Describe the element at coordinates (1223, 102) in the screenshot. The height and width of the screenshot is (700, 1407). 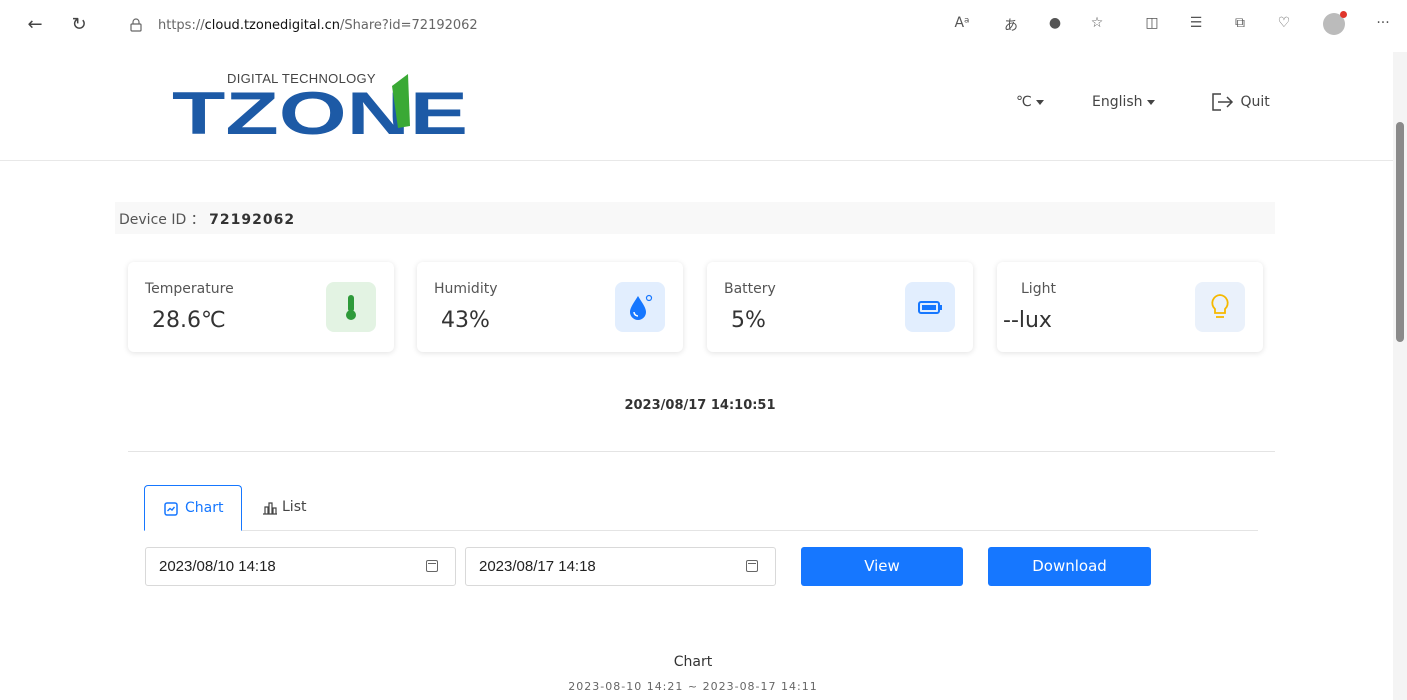
I see `logout-icon` at that location.